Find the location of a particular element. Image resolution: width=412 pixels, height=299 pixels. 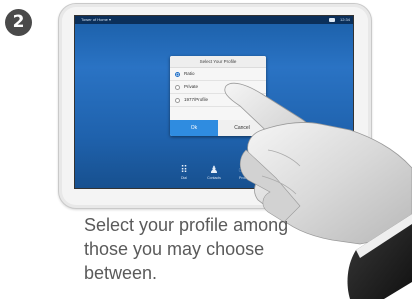

profile-icon: ◌▬ is located at coordinates (244, 170).